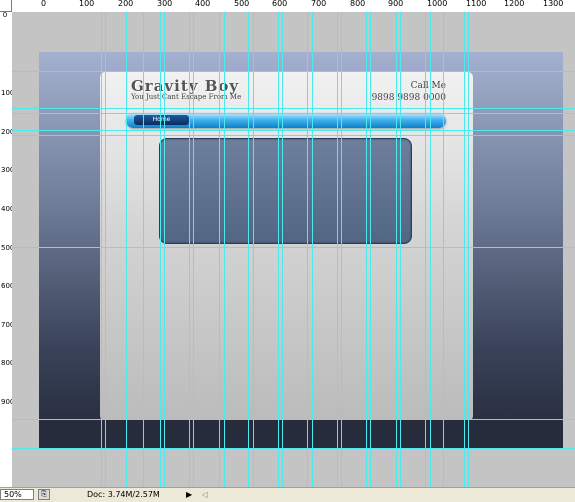  I want to click on navigator-button: ⎘, so click(44, 494).